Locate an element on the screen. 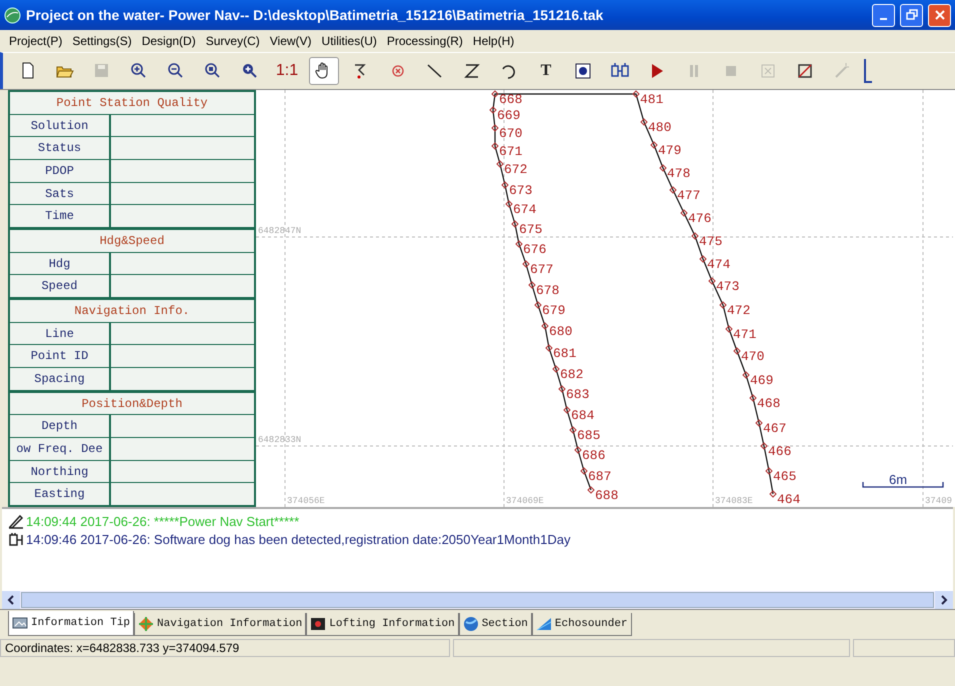 The width and height of the screenshot is (955, 686). panel-tab: Lofting Information is located at coordinates (382, 624).